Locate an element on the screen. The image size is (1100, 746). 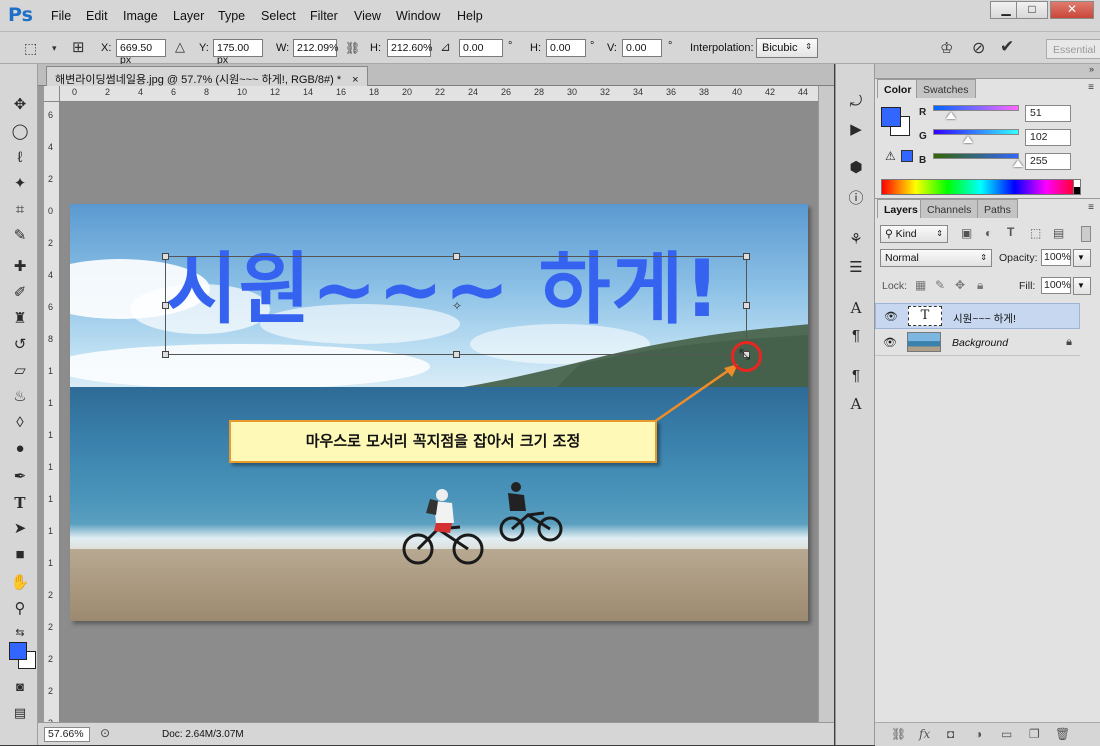
chevron-down-icon: ▾ is located at coordinates (54, 48).